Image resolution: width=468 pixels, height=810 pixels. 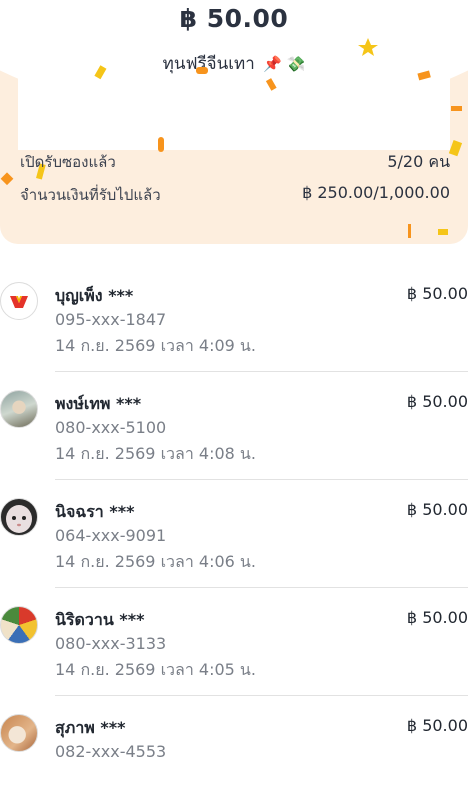 What do you see at coordinates (19, 517) in the screenshot?
I see `doll-face-icon` at bounding box center [19, 517].